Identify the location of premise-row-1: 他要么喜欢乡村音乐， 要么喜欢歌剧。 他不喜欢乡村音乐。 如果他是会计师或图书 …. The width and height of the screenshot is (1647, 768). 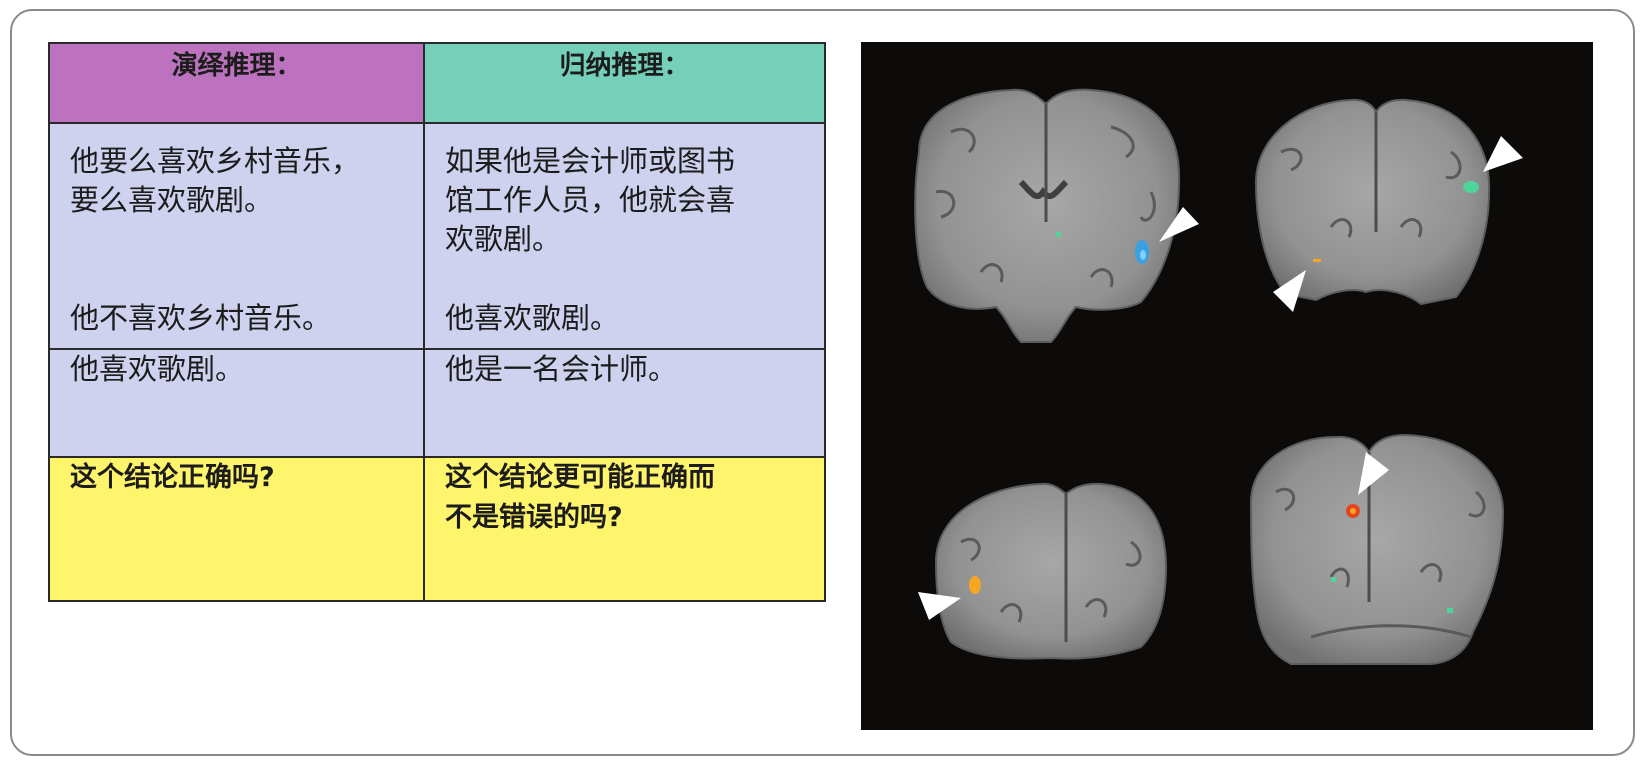
(437, 236).